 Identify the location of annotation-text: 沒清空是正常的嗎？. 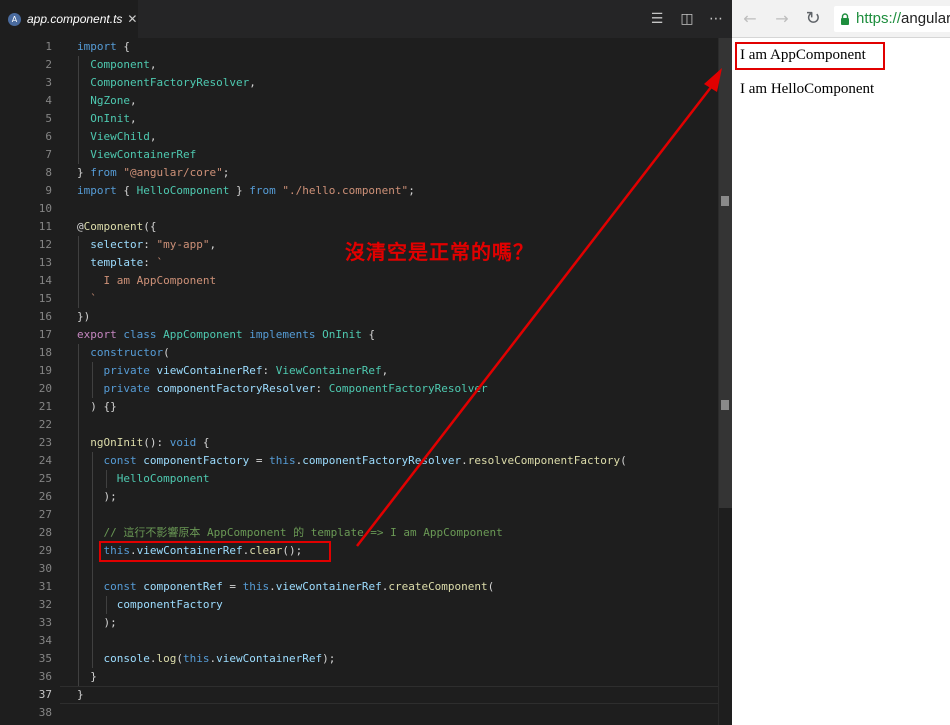
(439, 252).